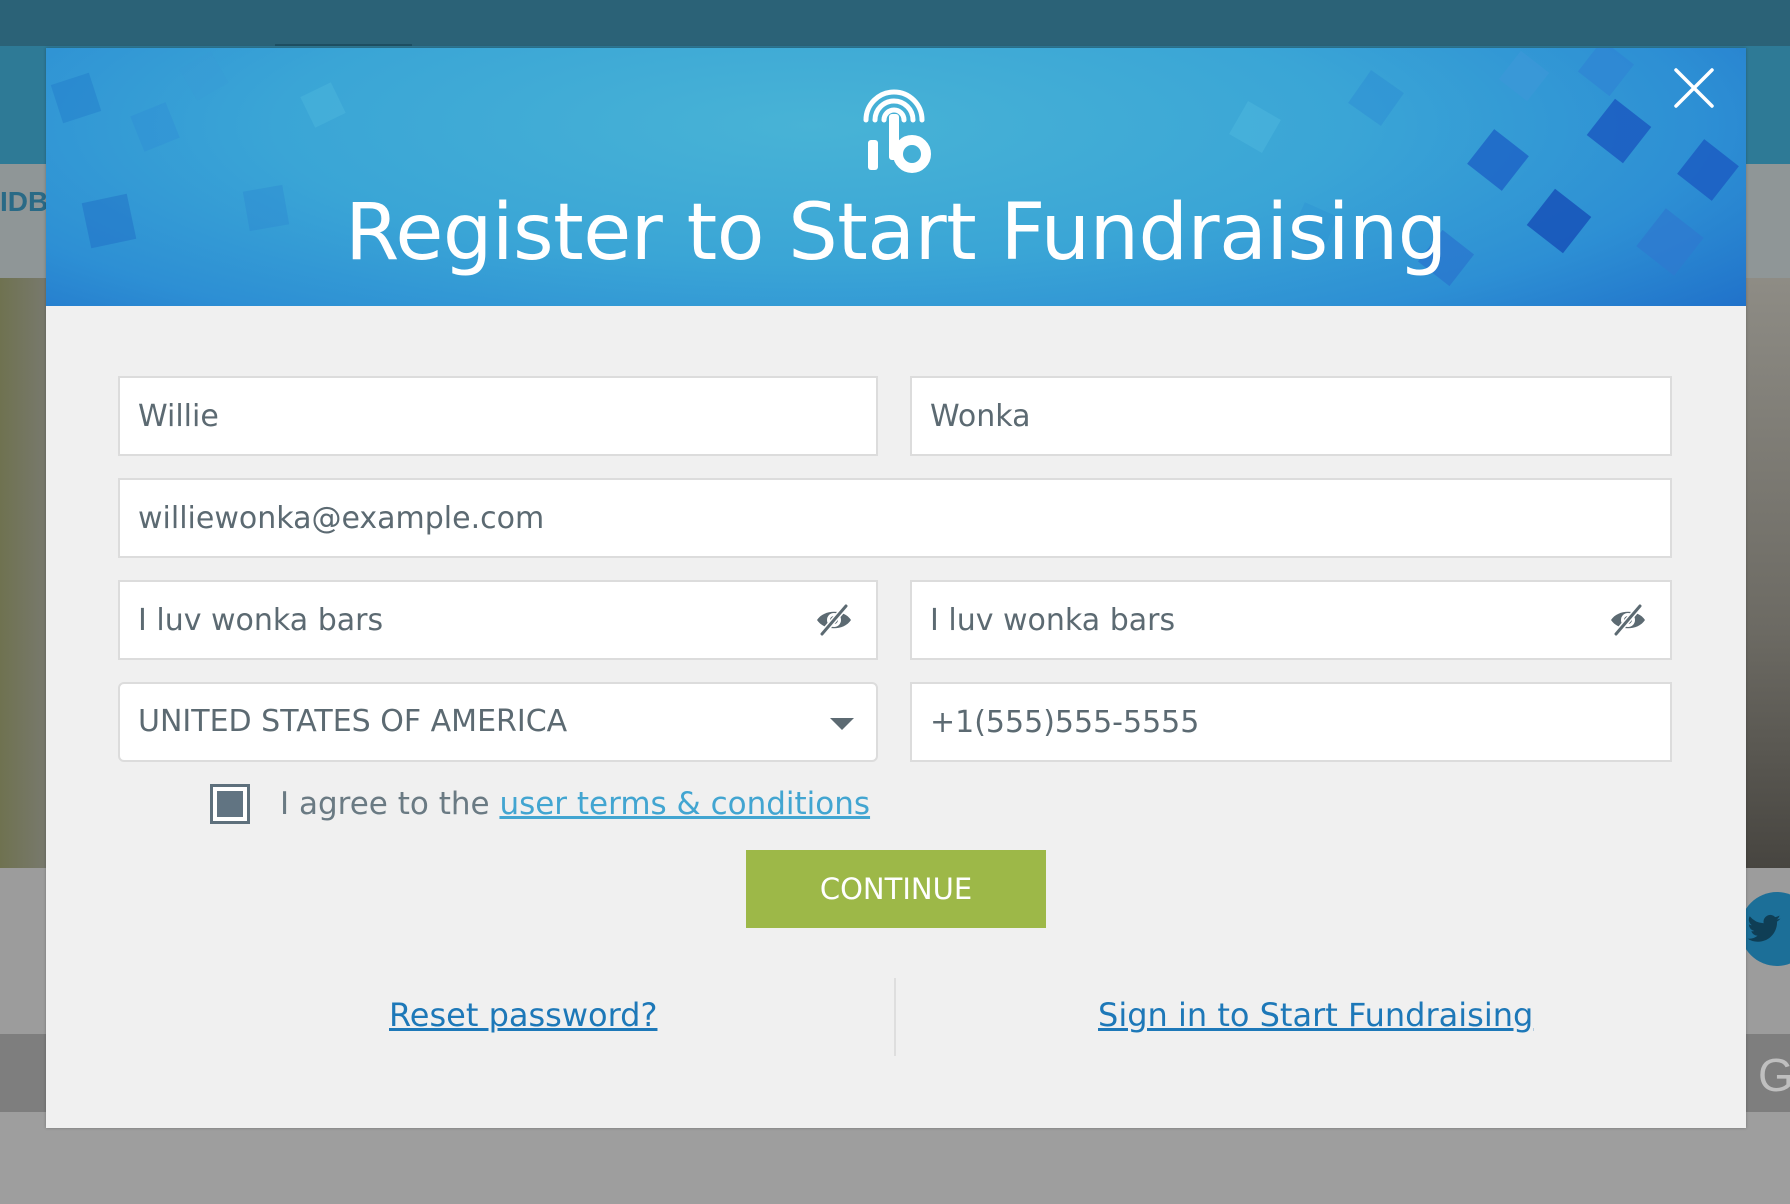 This screenshot has width=1790, height=1204. Describe the element at coordinates (888, 518) in the screenshot. I see `email-input` at that location.